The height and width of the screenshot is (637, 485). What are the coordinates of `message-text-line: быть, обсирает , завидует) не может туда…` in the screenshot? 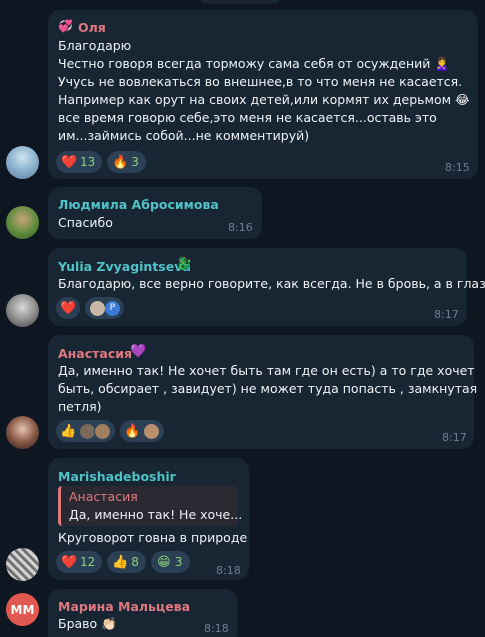 It's located at (268, 388).